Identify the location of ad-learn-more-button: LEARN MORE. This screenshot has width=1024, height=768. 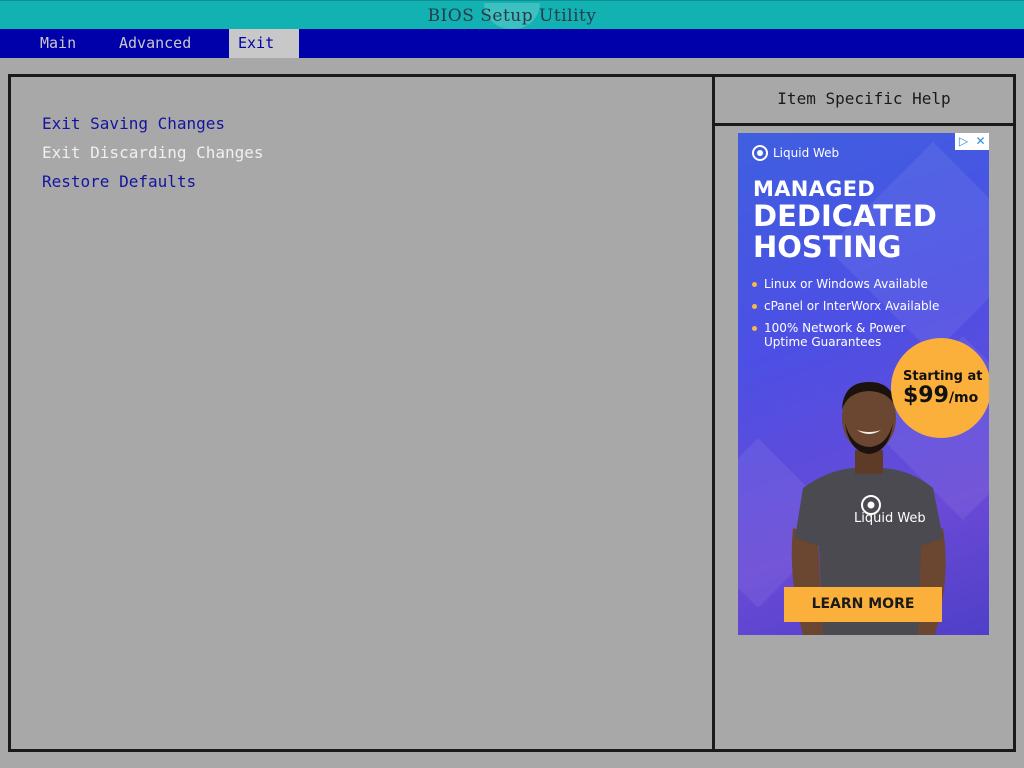
(863, 604).